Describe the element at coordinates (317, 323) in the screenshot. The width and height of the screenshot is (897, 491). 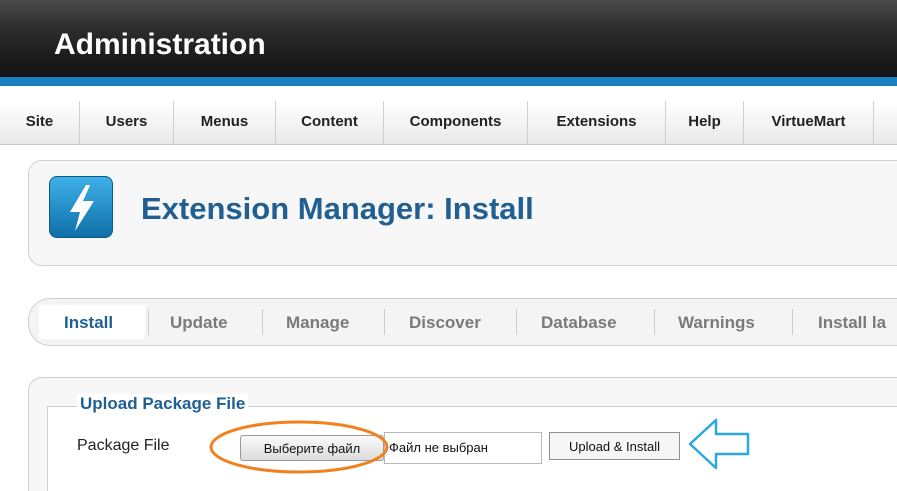
I see `tab-manage: Manage` at that location.